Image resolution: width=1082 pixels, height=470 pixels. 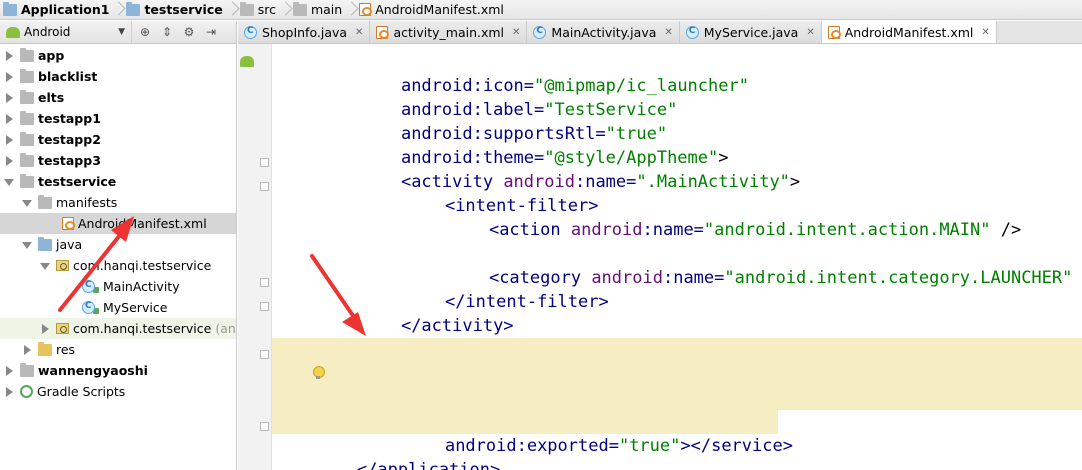 I want to click on tab-mainactivity: MainActivity.java ✕, so click(x=603, y=32).